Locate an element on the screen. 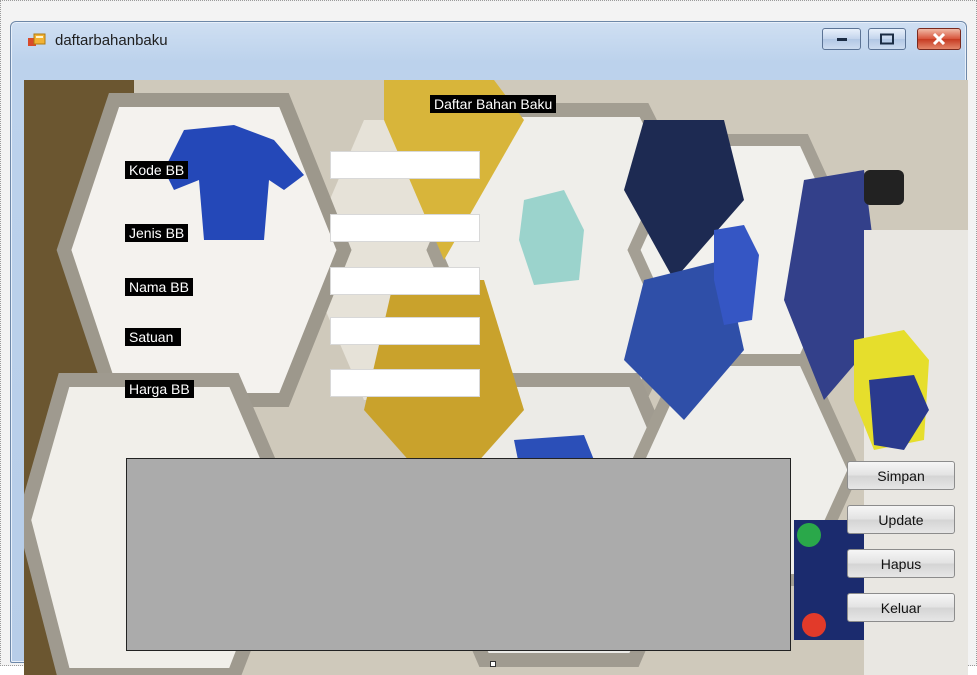 Image resolution: width=977 pixels, height=675 pixels. simpan-button: Simpan is located at coordinates (901, 475).